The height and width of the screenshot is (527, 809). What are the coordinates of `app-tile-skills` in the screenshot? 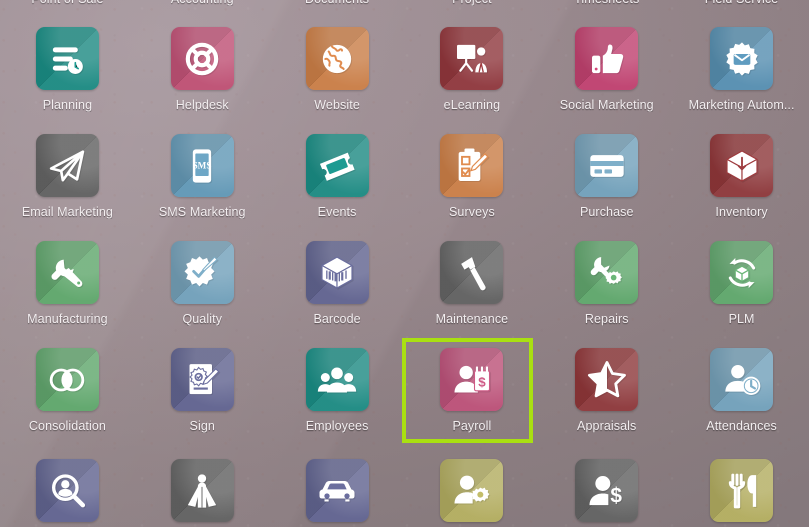 It's located at (471, 487).